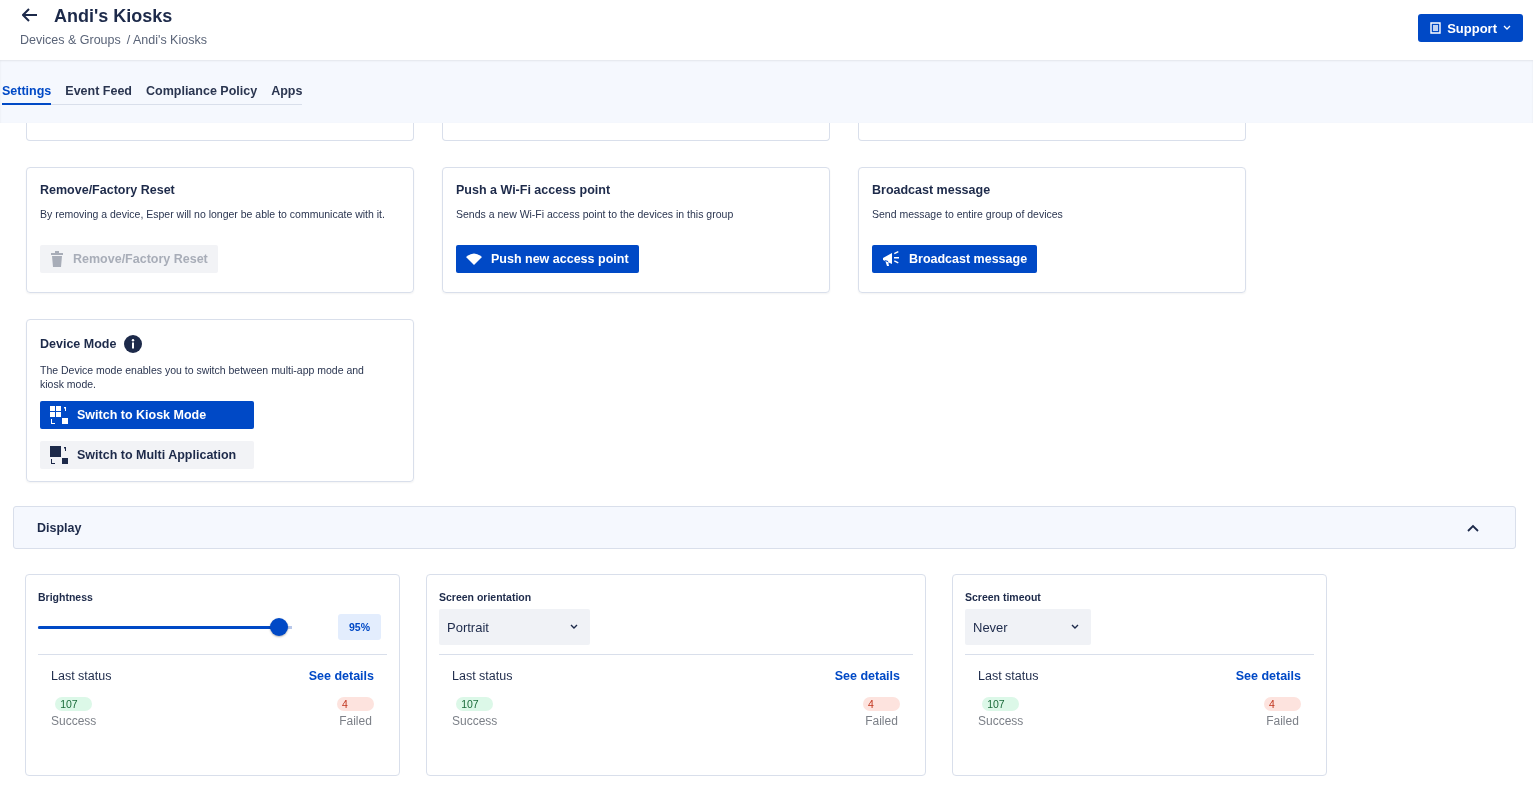 Image resolution: width=1533 pixels, height=810 pixels. Describe the element at coordinates (1028, 627) in the screenshot. I see `dropdown: Never` at that location.